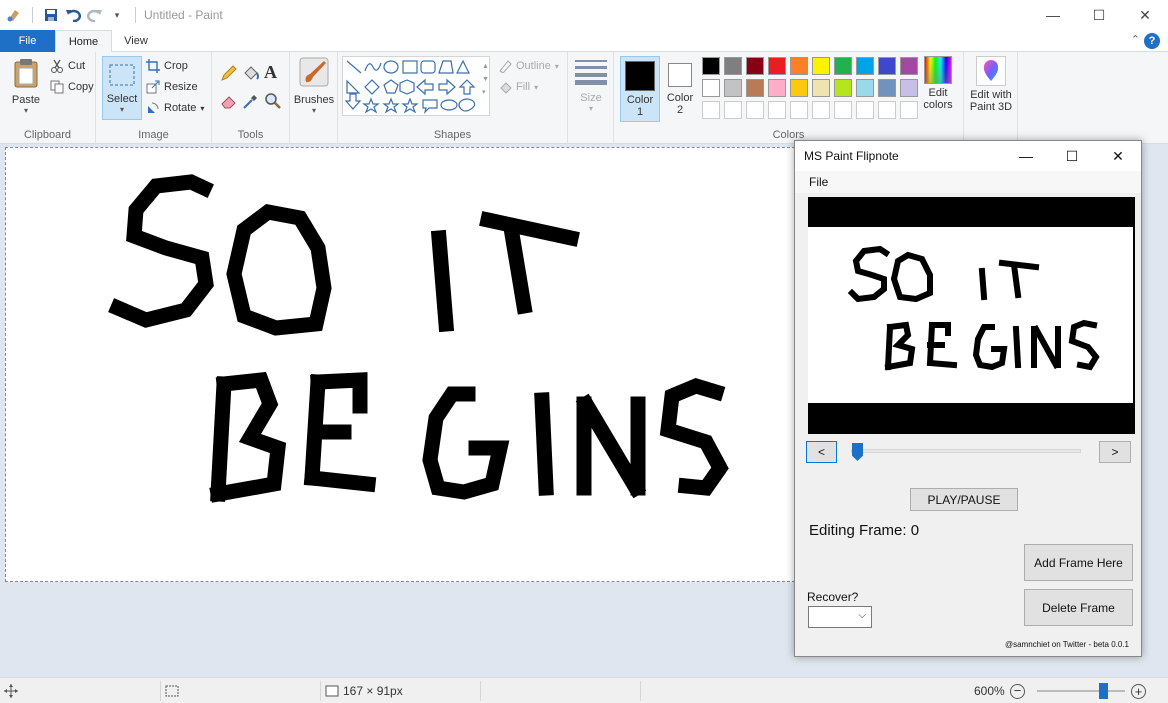 Image resolution: width=1168 pixels, height=703 pixels. I want to click on clipboard-group: Paste ▾ Cut Copy Clipboard, so click(48, 98).